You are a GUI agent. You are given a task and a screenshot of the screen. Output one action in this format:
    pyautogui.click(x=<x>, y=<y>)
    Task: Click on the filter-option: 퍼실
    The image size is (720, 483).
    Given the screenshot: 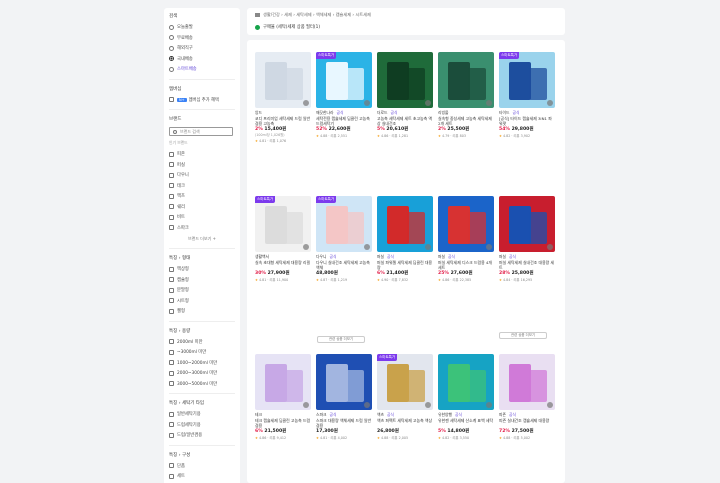 What is the action you would take?
    pyautogui.click(x=202, y=165)
    